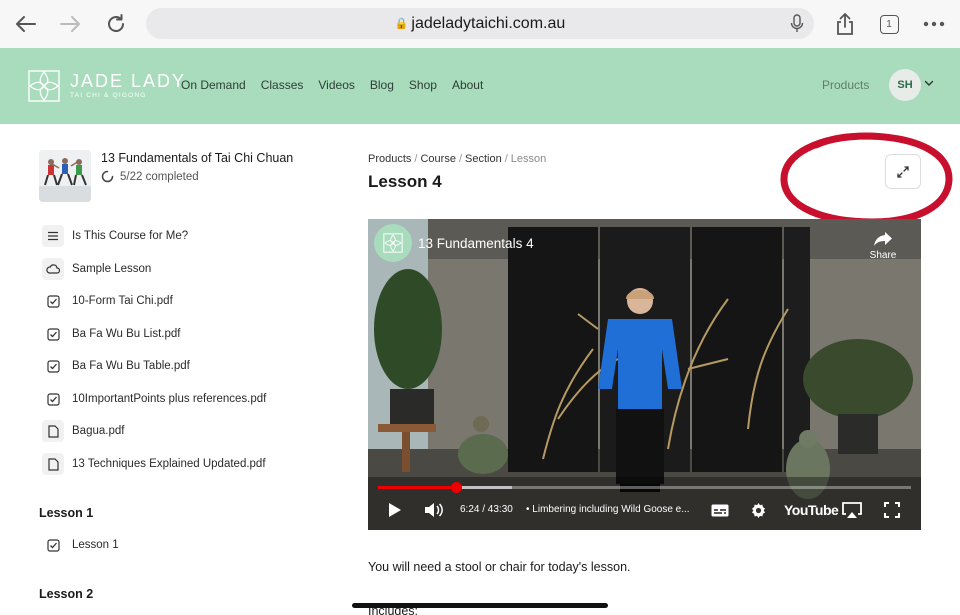 This screenshot has width=960, height=615. I want to click on forward-arrow-icon, so click(70, 24).